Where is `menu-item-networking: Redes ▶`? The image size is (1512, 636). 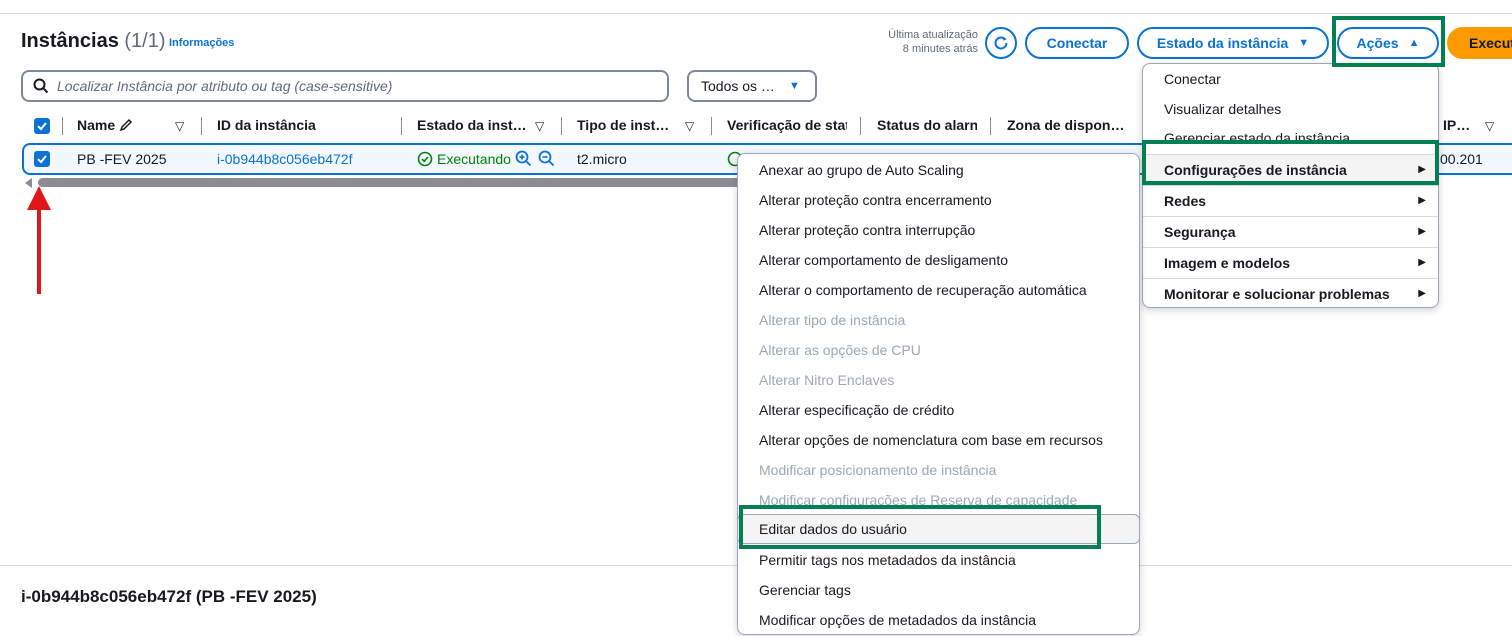 menu-item-networking: Redes ▶ is located at coordinates (1290, 200).